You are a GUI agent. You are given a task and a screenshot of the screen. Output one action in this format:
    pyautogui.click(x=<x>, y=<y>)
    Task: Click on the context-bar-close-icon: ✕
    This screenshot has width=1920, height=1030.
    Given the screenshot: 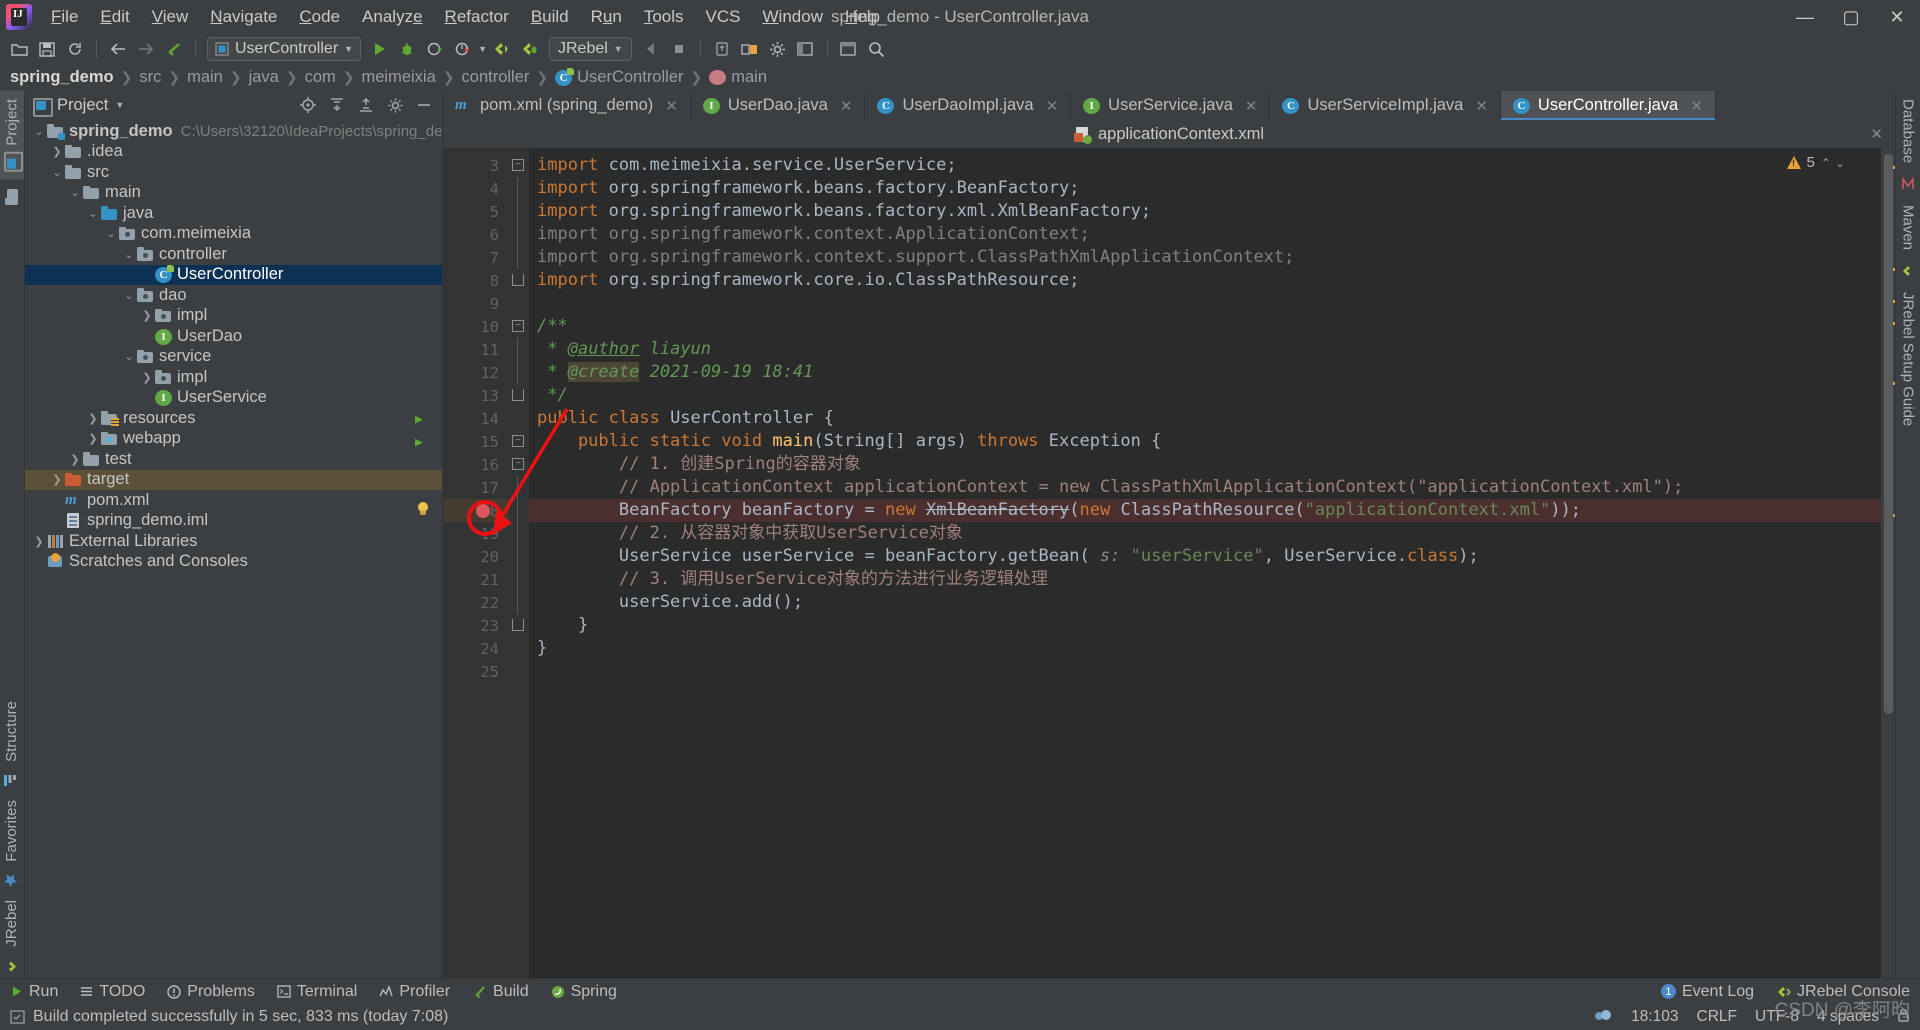 What is the action you would take?
    pyautogui.click(x=1876, y=134)
    